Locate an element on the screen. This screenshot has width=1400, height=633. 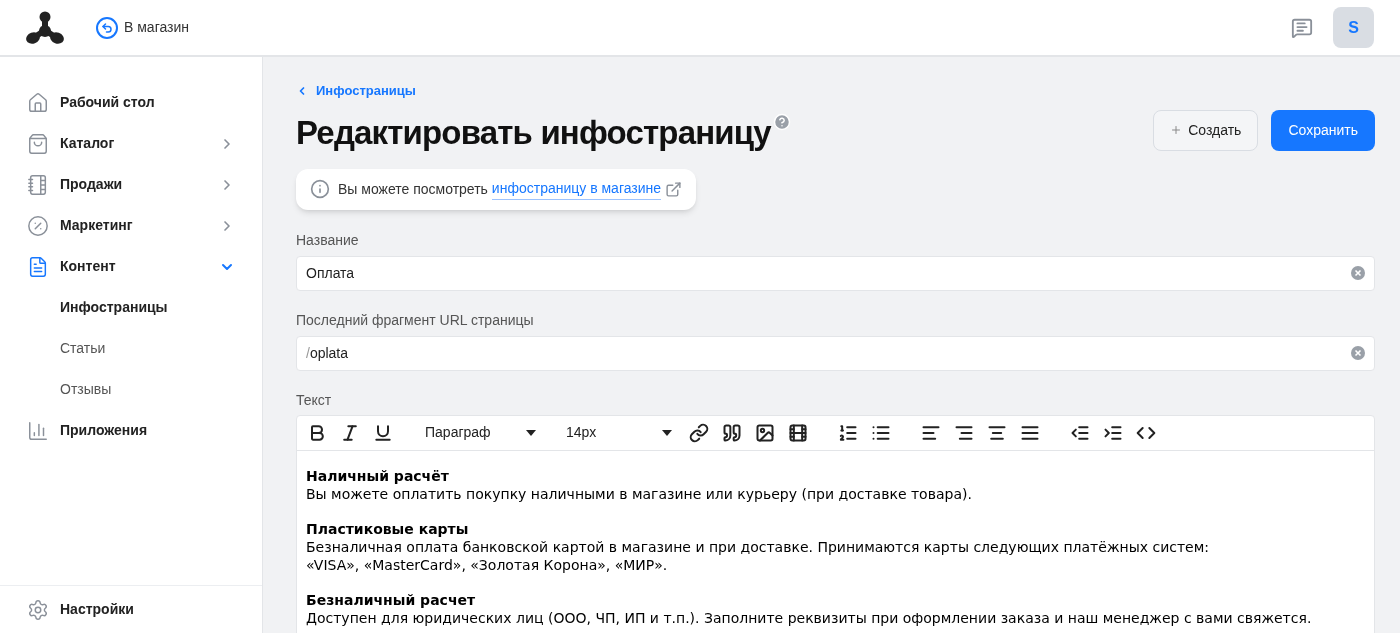
messages-icon is located at coordinates (1302, 27).